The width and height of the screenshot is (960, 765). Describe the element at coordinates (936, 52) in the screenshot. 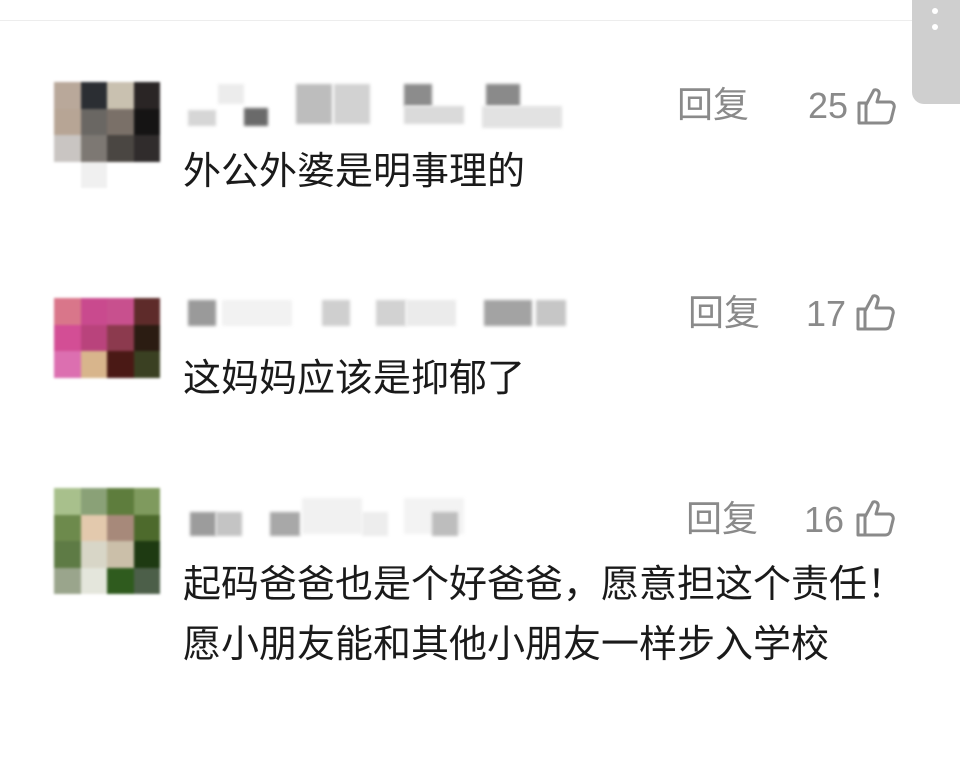

I see `scrollbar-handle` at that location.